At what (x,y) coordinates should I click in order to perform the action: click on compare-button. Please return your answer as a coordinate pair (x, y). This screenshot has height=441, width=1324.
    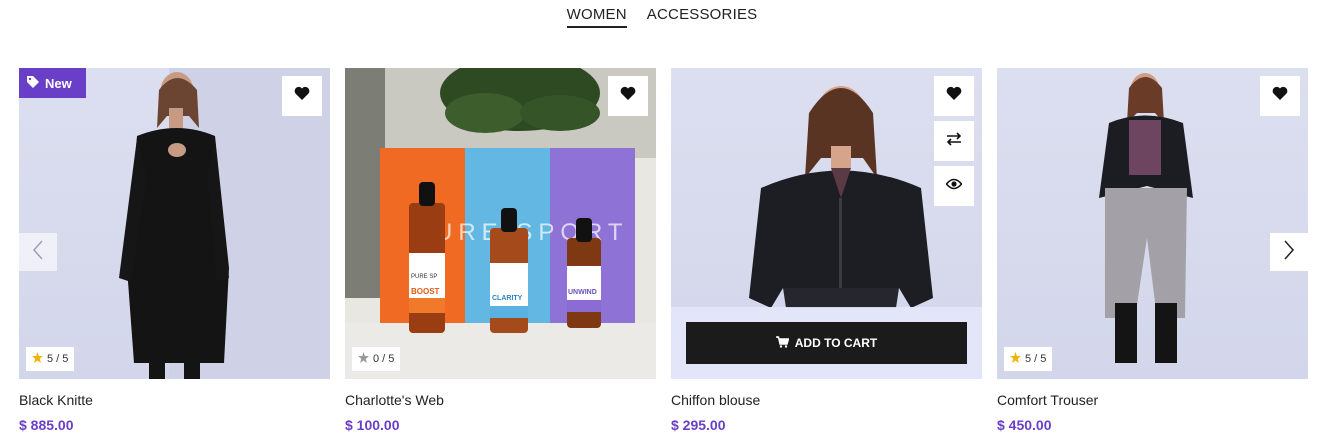
    Looking at the image, I should click on (954, 141).